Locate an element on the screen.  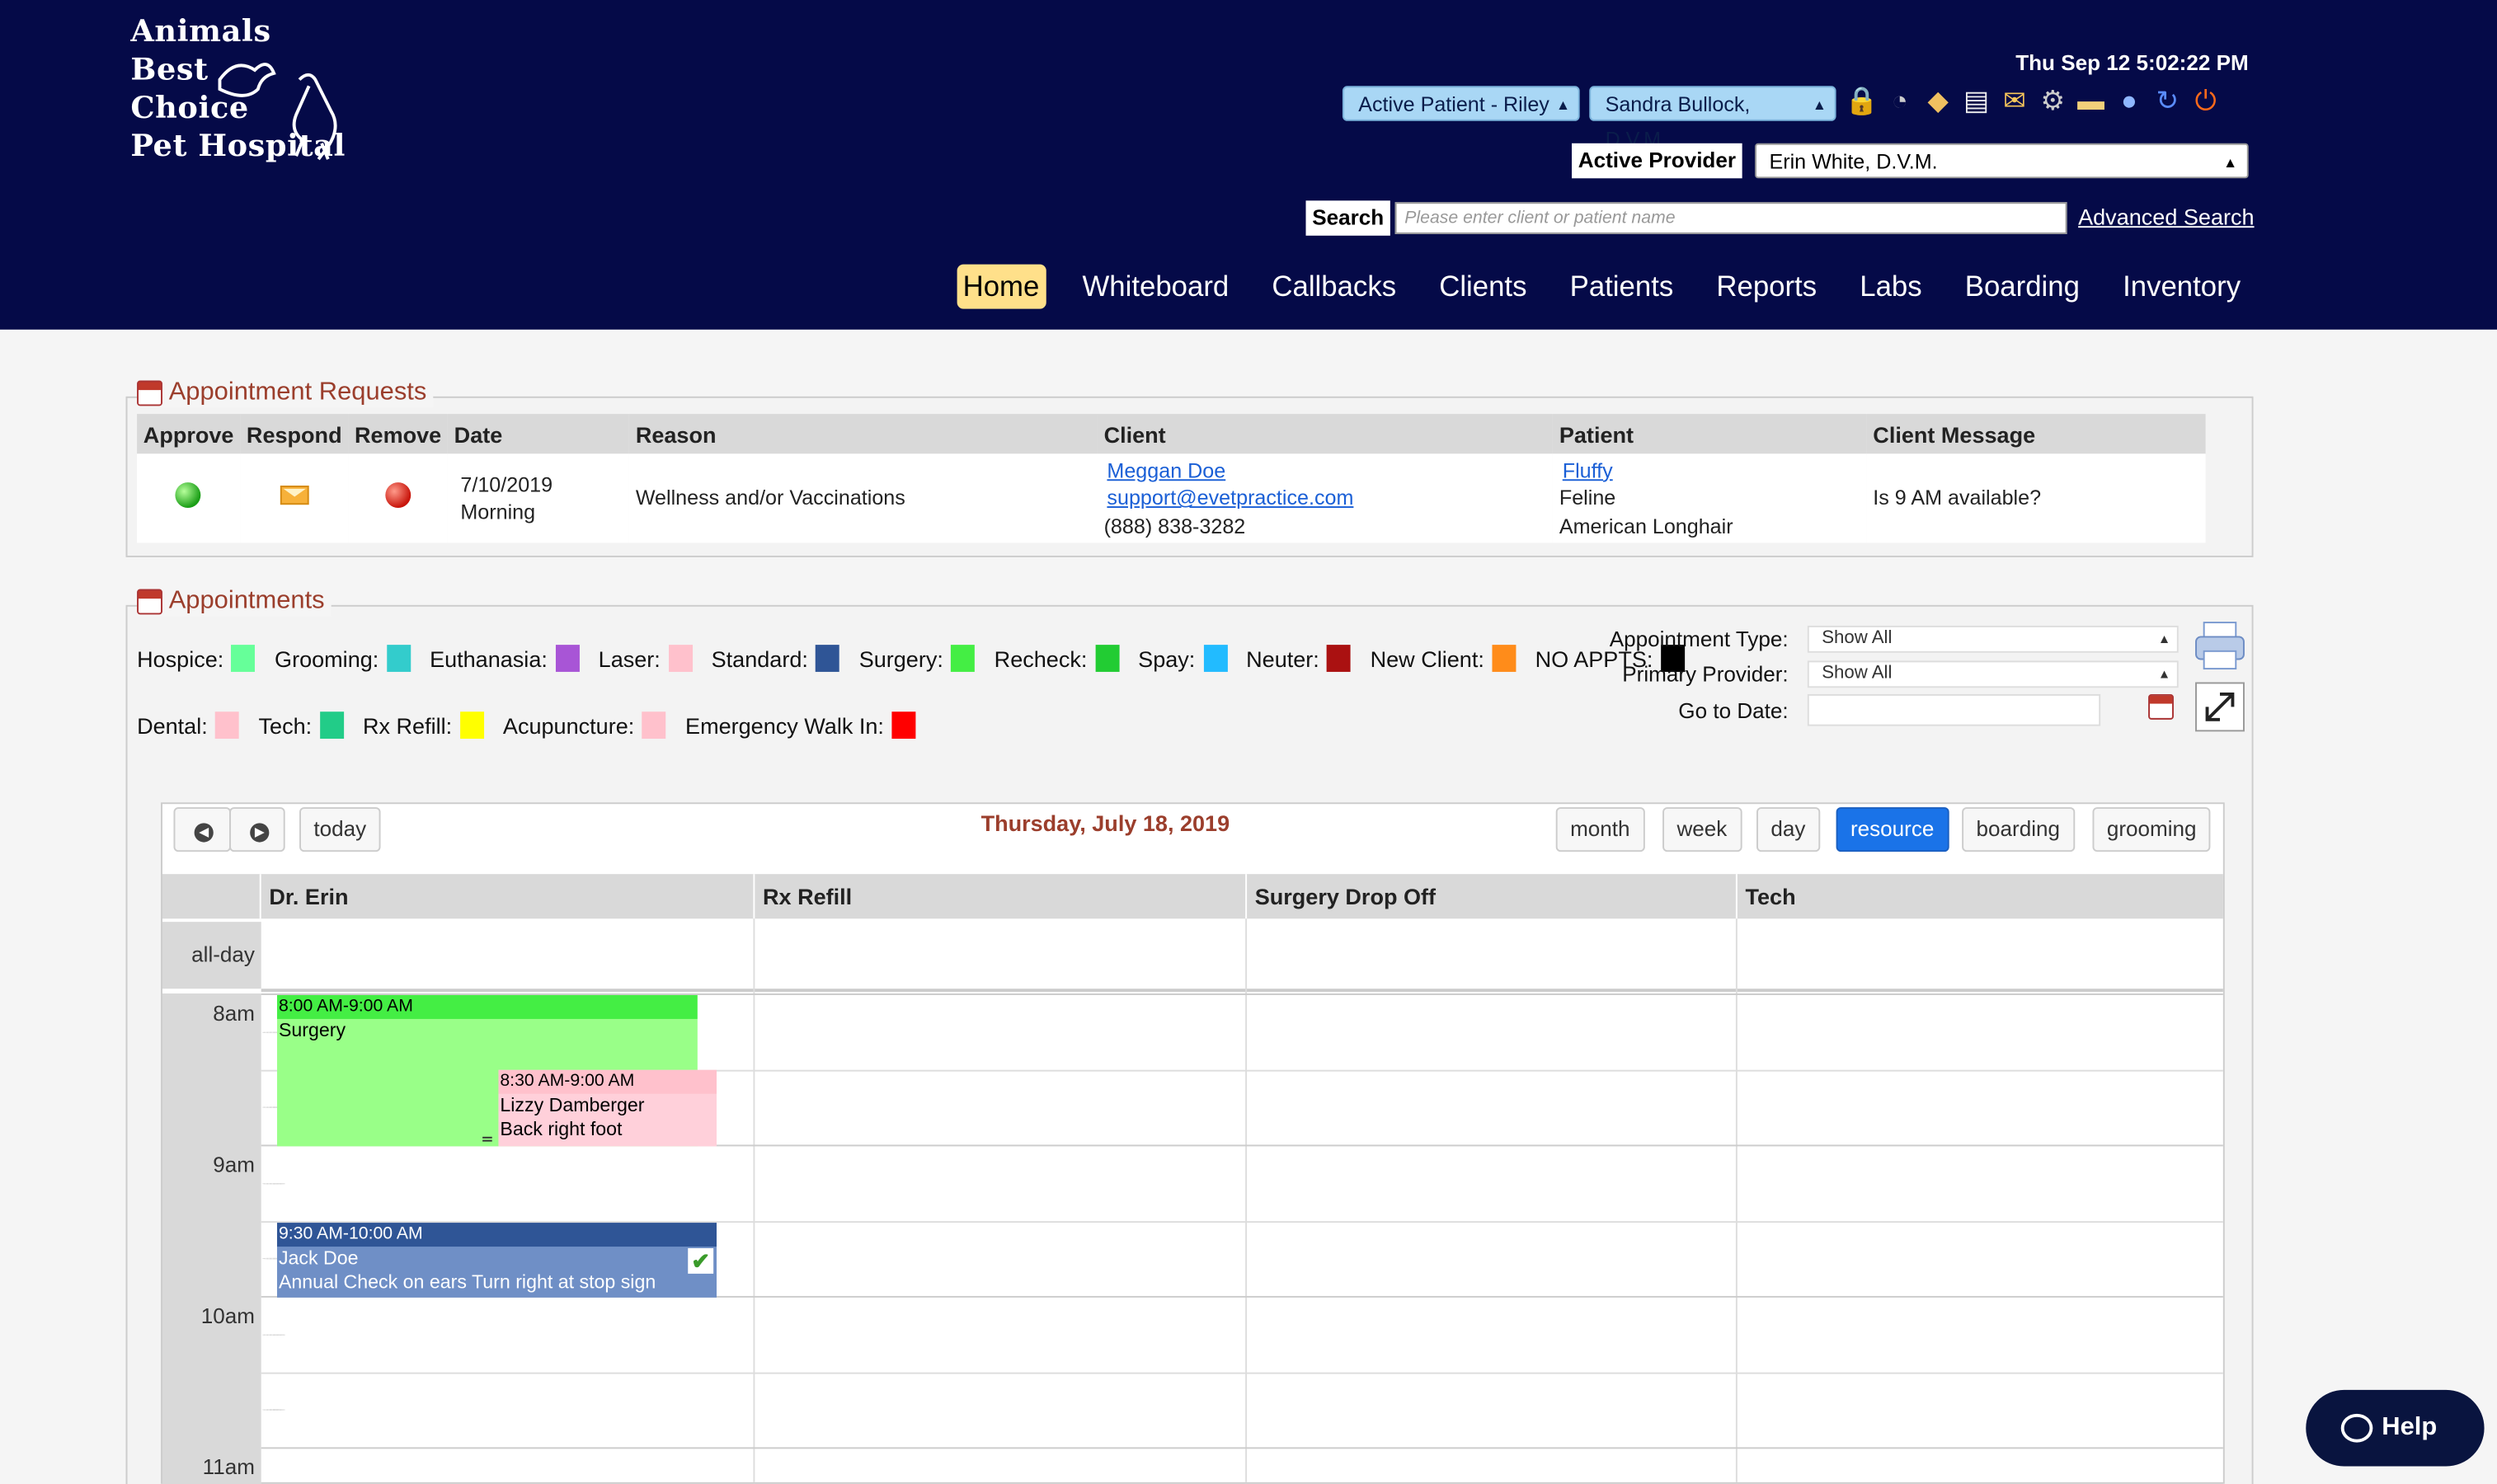
view-month-button: month is located at coordinates (1599, 829).